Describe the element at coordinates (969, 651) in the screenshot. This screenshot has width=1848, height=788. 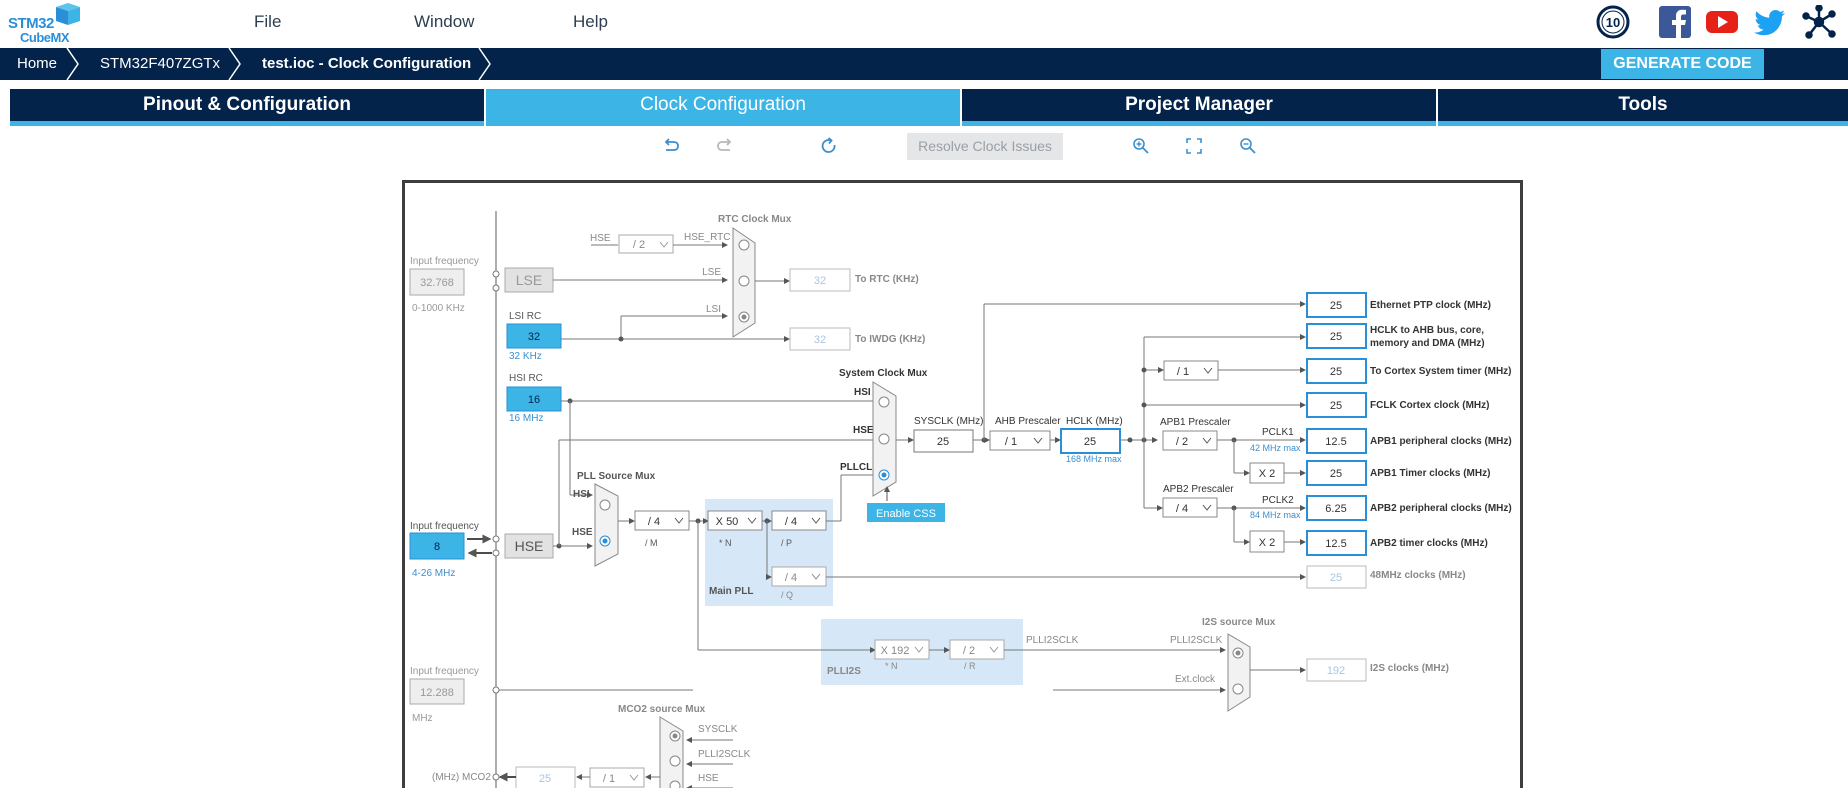
I see `plli2s-r-value: / 2` at that location.